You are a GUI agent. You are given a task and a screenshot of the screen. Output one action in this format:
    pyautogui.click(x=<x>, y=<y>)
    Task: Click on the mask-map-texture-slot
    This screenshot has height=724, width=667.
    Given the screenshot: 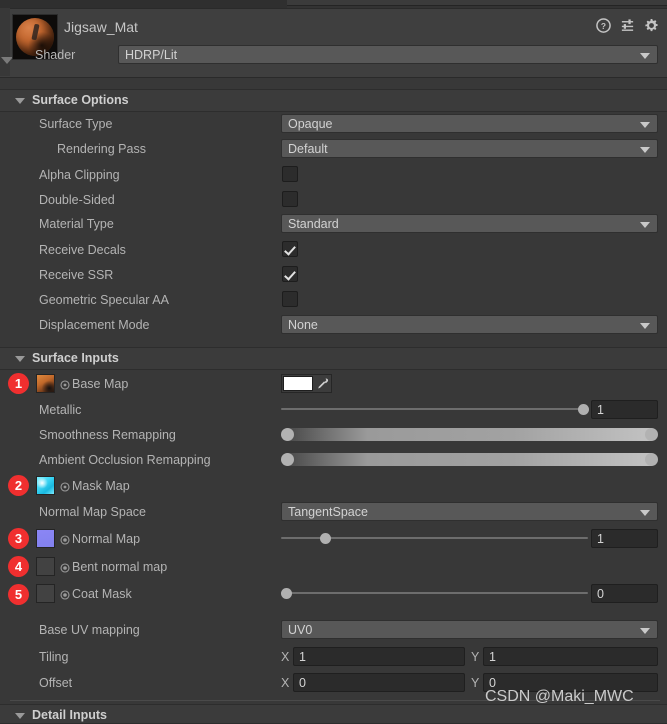 What is the action you would take?
    pyautogui.click(x=45, y=485)
    